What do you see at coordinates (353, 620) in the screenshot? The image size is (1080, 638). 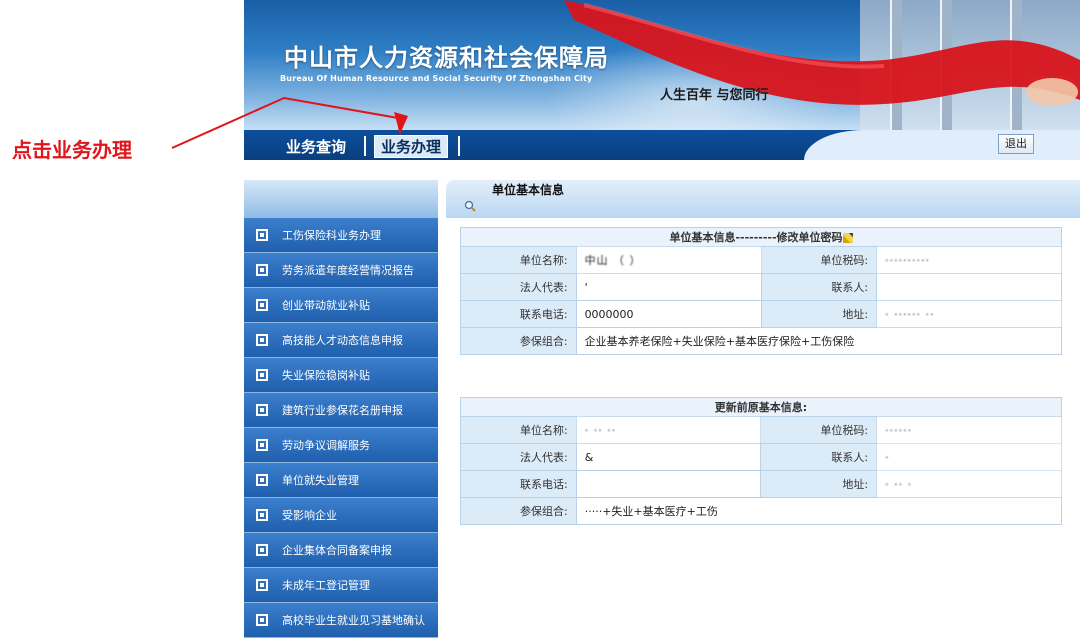 I see `sidebar-item-label: 高校毕业生就业见习基地确认` at bounding box center [353, 620].